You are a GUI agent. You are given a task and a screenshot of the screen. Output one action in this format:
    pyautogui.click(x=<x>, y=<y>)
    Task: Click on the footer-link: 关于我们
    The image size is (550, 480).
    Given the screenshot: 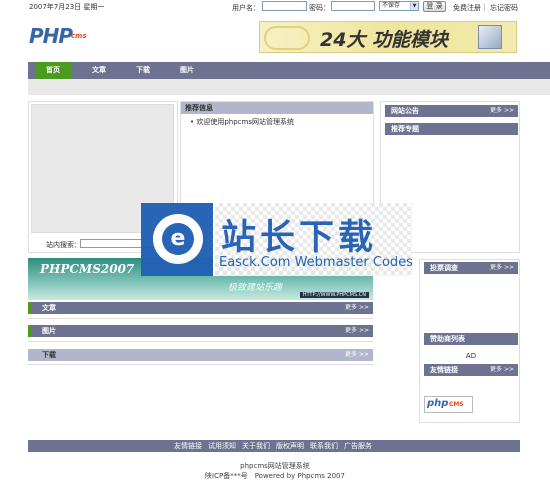 What is the action you would take?
    pyautogui.click(x=256, y=446)
    